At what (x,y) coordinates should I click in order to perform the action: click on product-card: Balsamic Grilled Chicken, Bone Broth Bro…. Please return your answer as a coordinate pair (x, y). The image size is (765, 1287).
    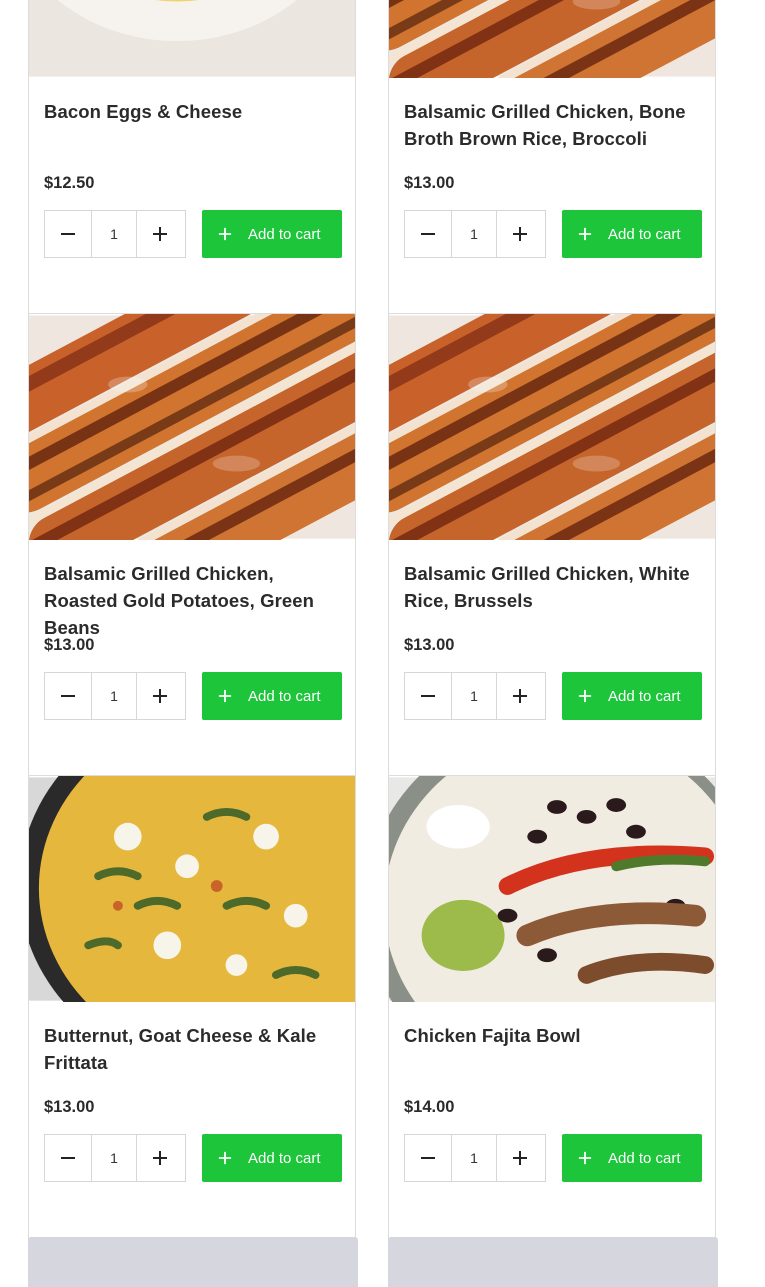
    Looking at the image, I should click on (552, 158).